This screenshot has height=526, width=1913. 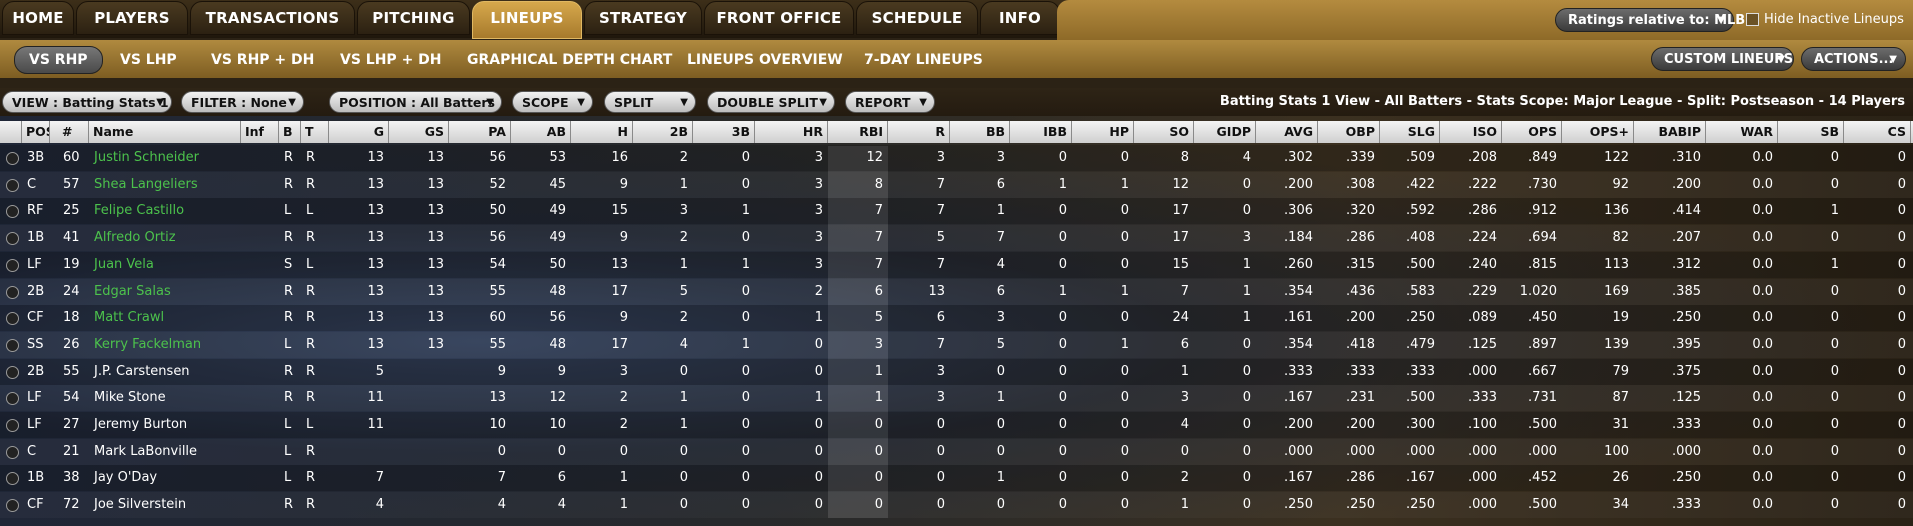 I want to click on tab-front-office: FRONT OFFICE, so click(x=779, y=18).